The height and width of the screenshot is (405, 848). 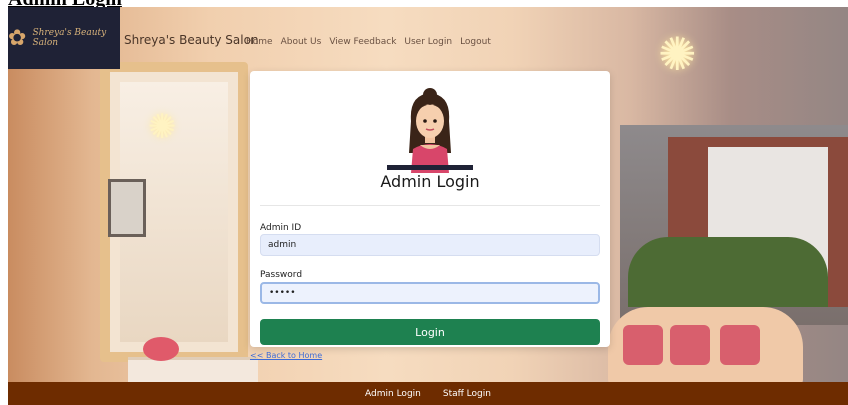 What do you see at coordinates (191, 40) in the screenshot?
I see `brand-name: Shreya's Beauty Salon` at bounding box center [191, 40].